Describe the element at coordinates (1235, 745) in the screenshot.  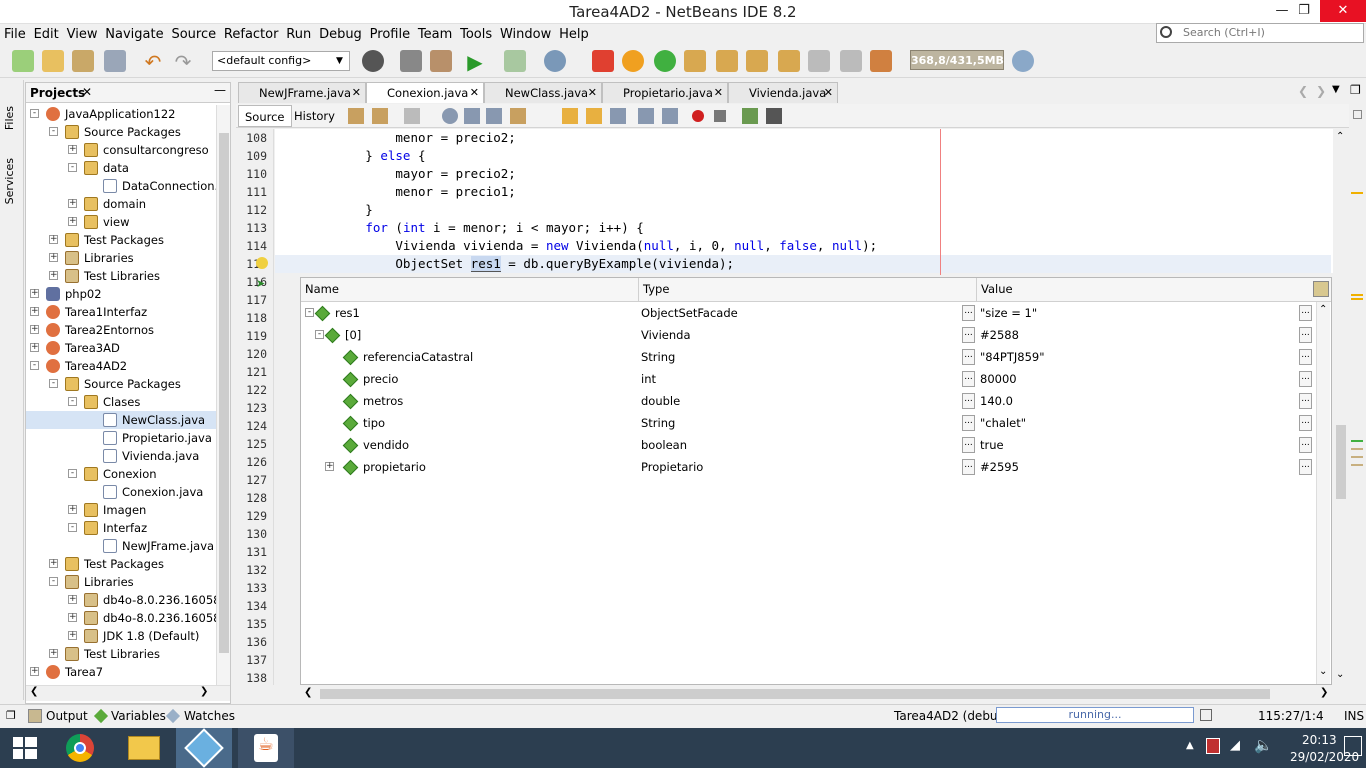
I see `signal-icon: ◢` at that location.